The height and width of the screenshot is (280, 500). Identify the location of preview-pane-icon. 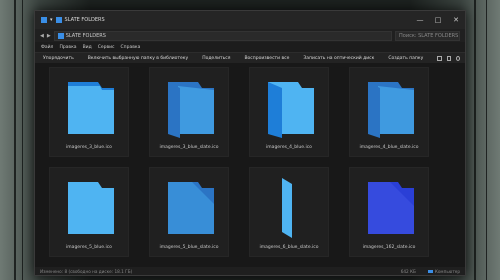
(448, 58).